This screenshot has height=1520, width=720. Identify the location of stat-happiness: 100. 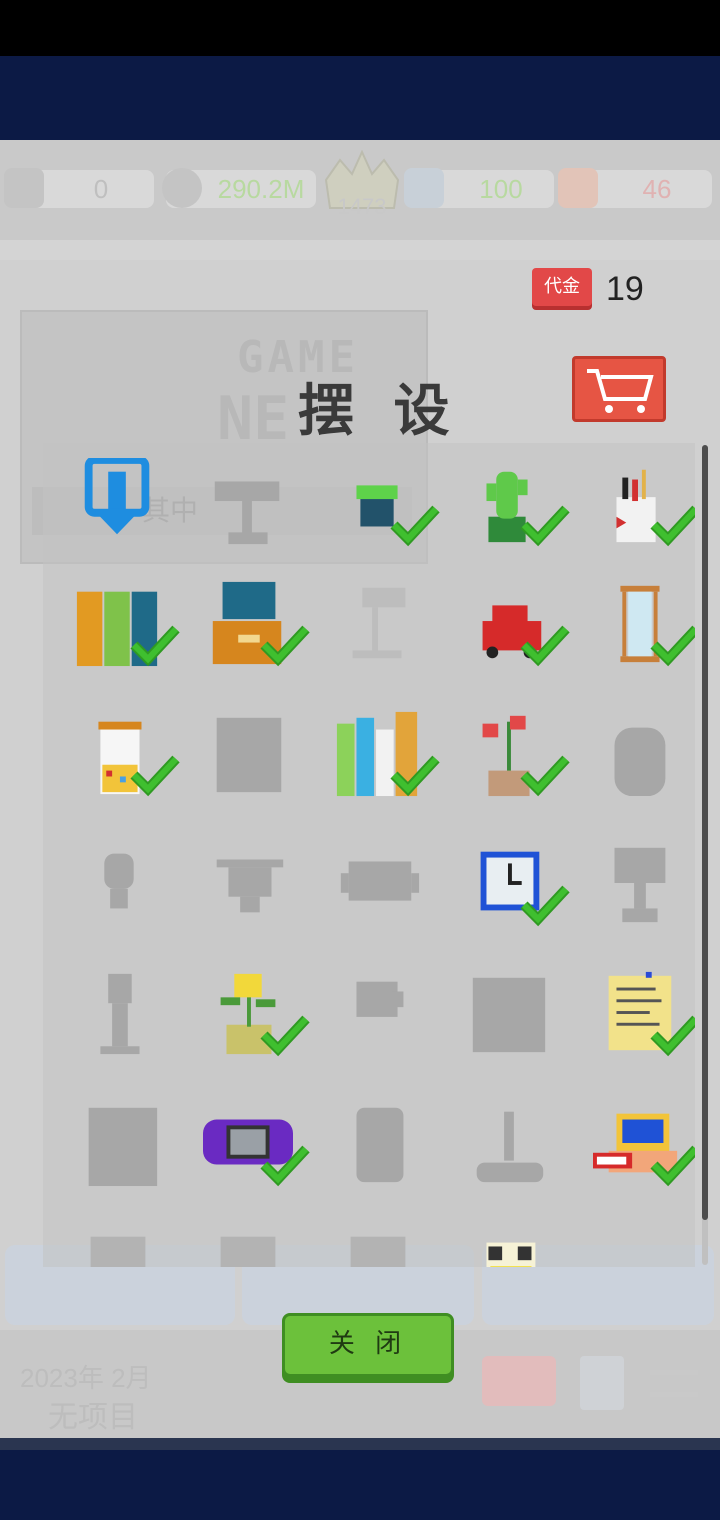
(479, 188).